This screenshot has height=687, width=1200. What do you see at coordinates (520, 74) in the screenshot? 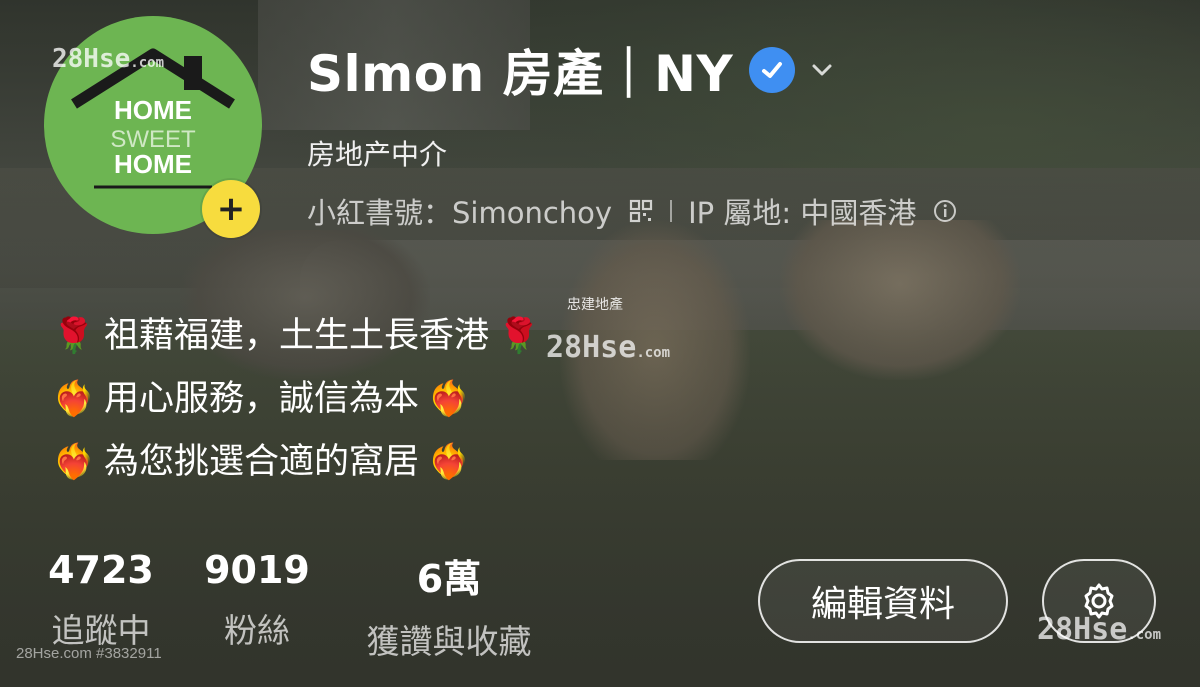
I see `profile-name: Slmon 房產｜NY` at bounding box center [520, 74].